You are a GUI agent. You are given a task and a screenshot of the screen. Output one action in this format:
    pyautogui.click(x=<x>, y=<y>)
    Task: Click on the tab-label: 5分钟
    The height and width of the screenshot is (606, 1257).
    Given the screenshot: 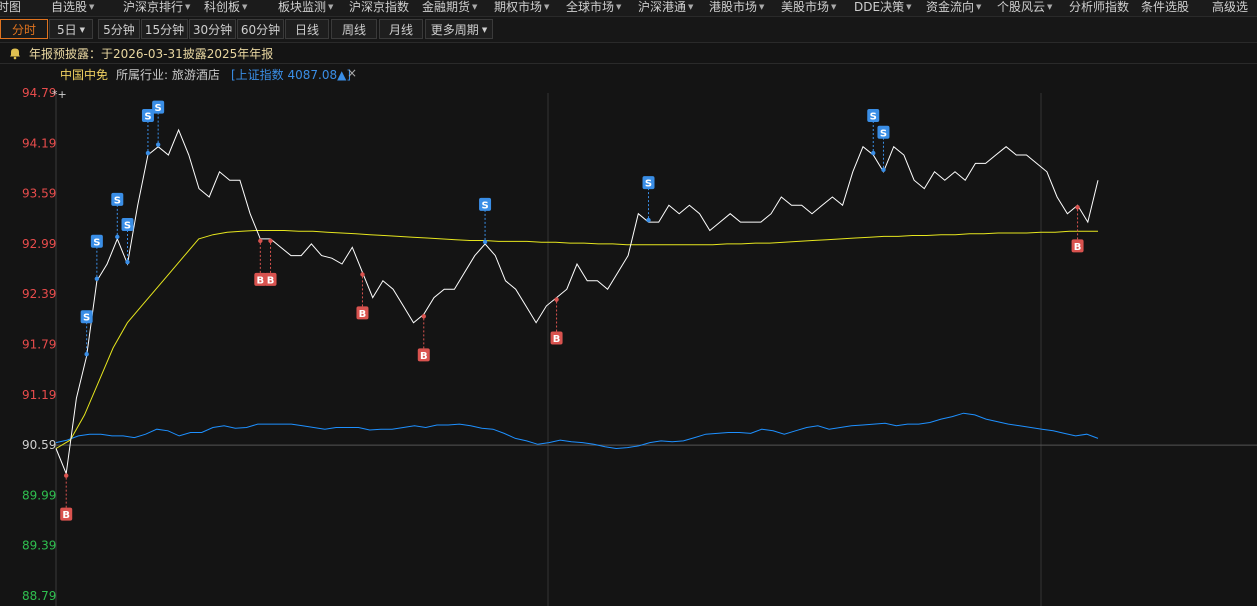 What is the action you would take?
    pyautogui.click(x=119, y=30)
    